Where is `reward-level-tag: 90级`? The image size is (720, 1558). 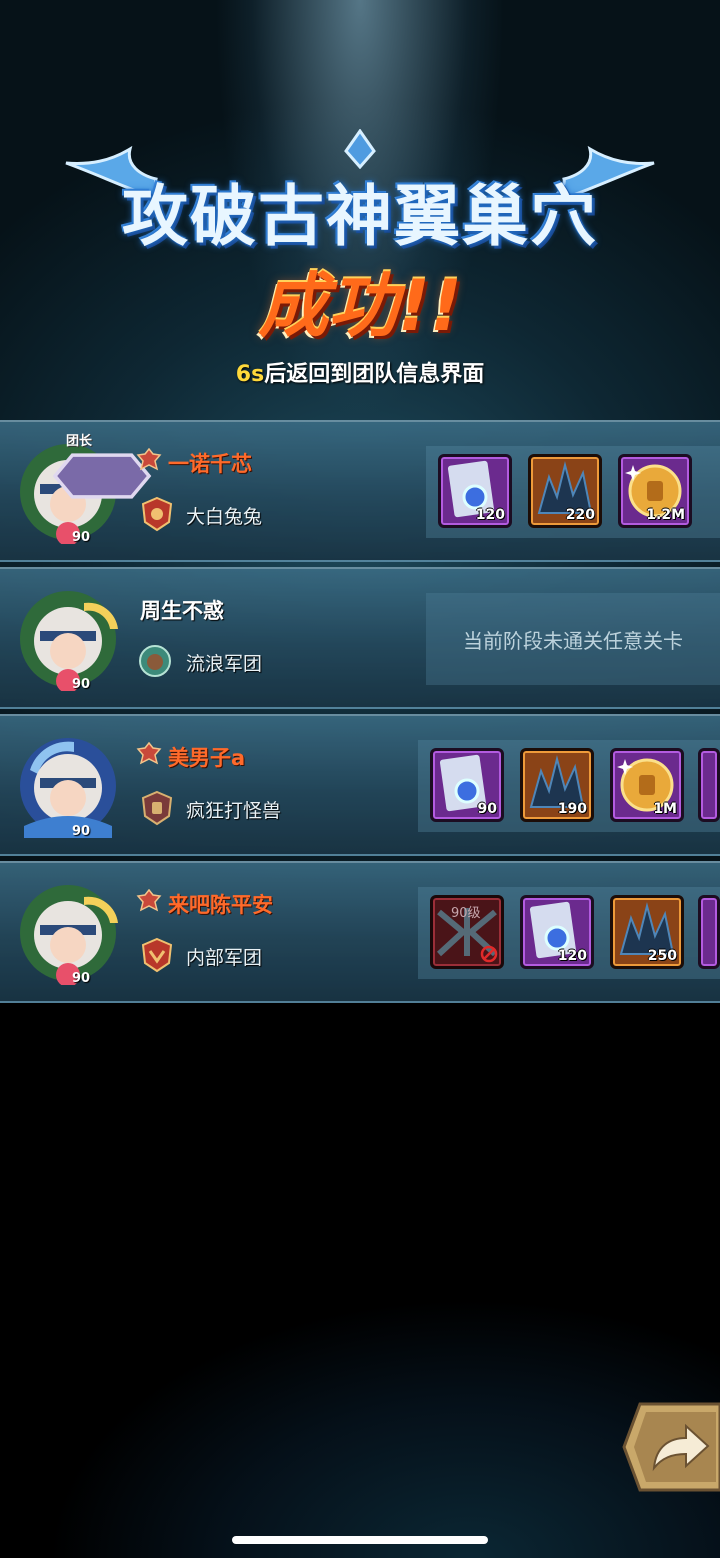
reward-level-tag: 90级 is located at coordinates (466, 913).